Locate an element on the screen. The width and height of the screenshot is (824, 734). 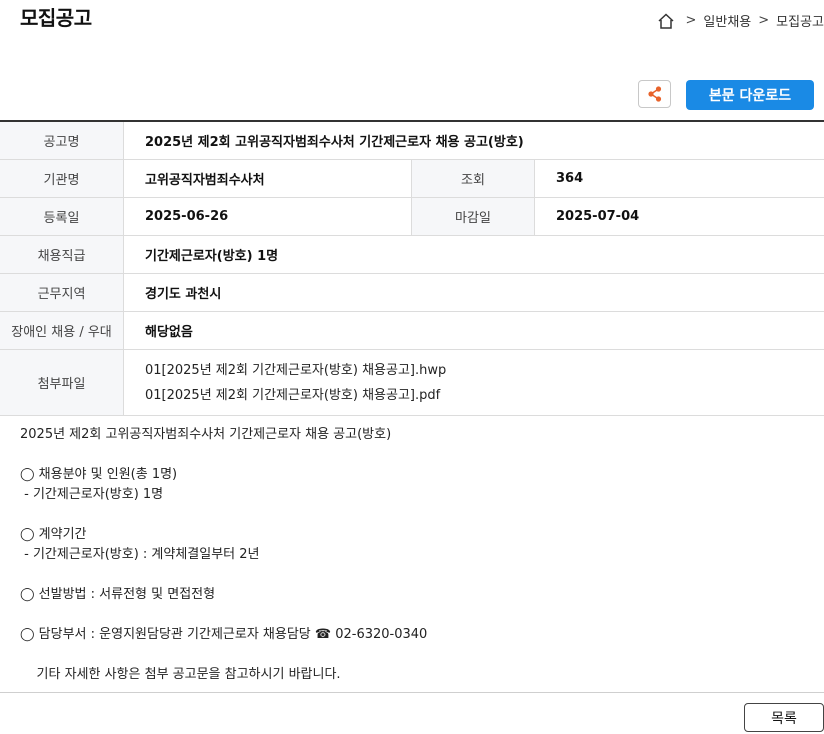
download-body-button: 본문 다운로드 is located at coordinates (750, 95).